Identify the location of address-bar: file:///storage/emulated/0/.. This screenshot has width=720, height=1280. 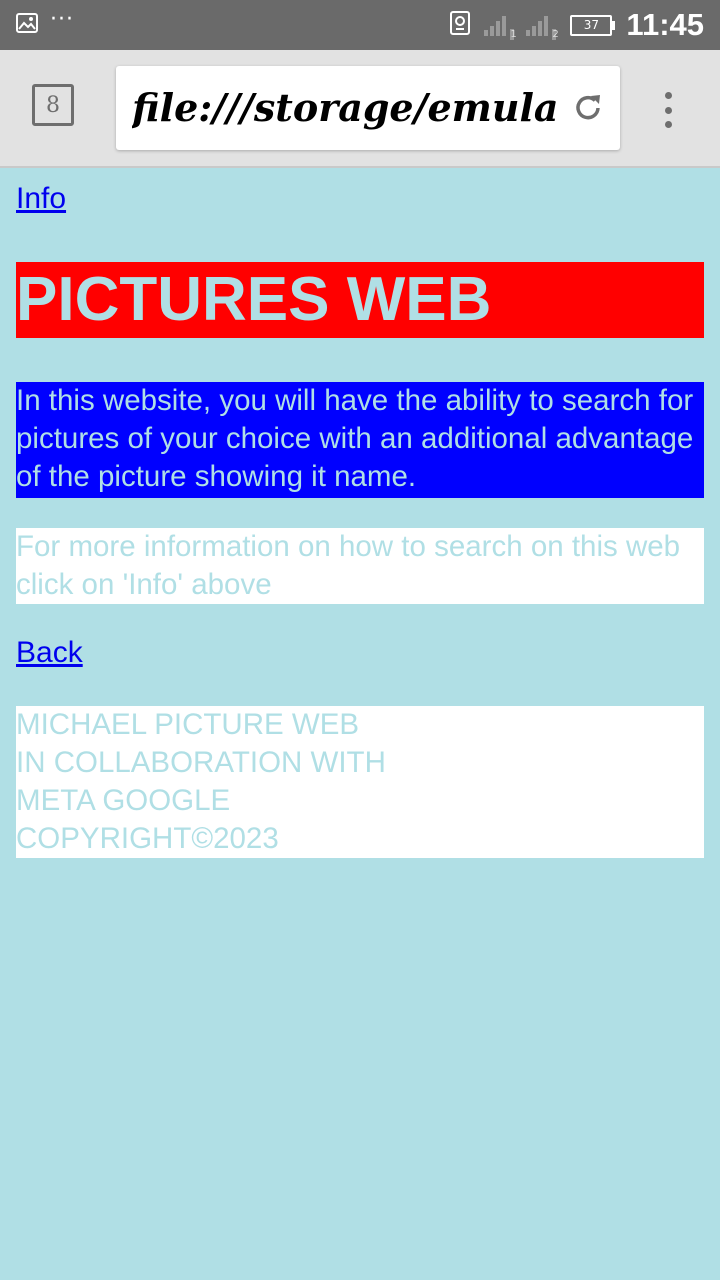
(368, 108).